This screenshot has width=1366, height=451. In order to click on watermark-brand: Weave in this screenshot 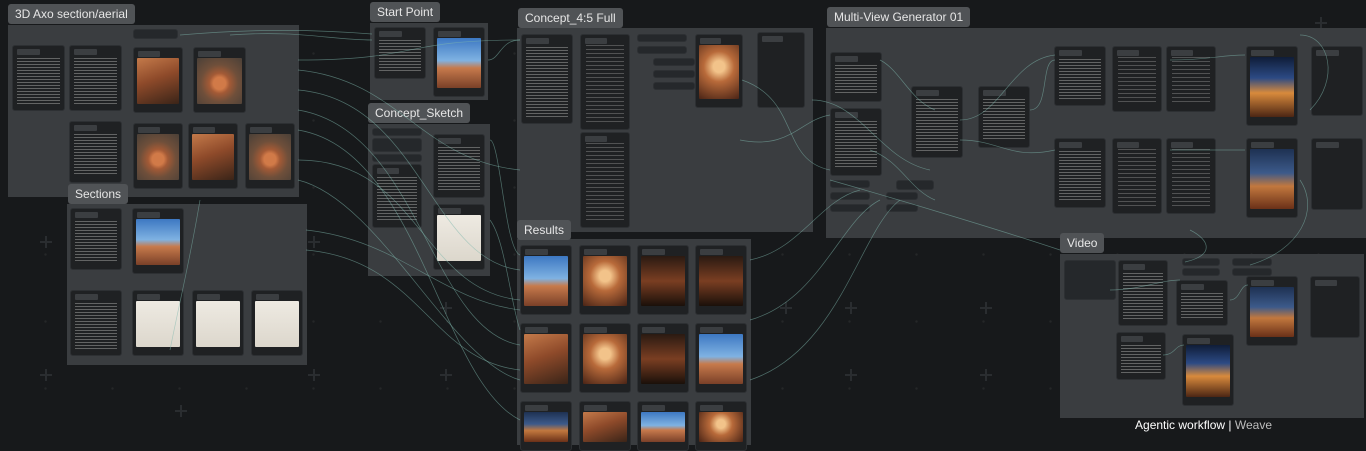, I will do `click(1253, 425)`.